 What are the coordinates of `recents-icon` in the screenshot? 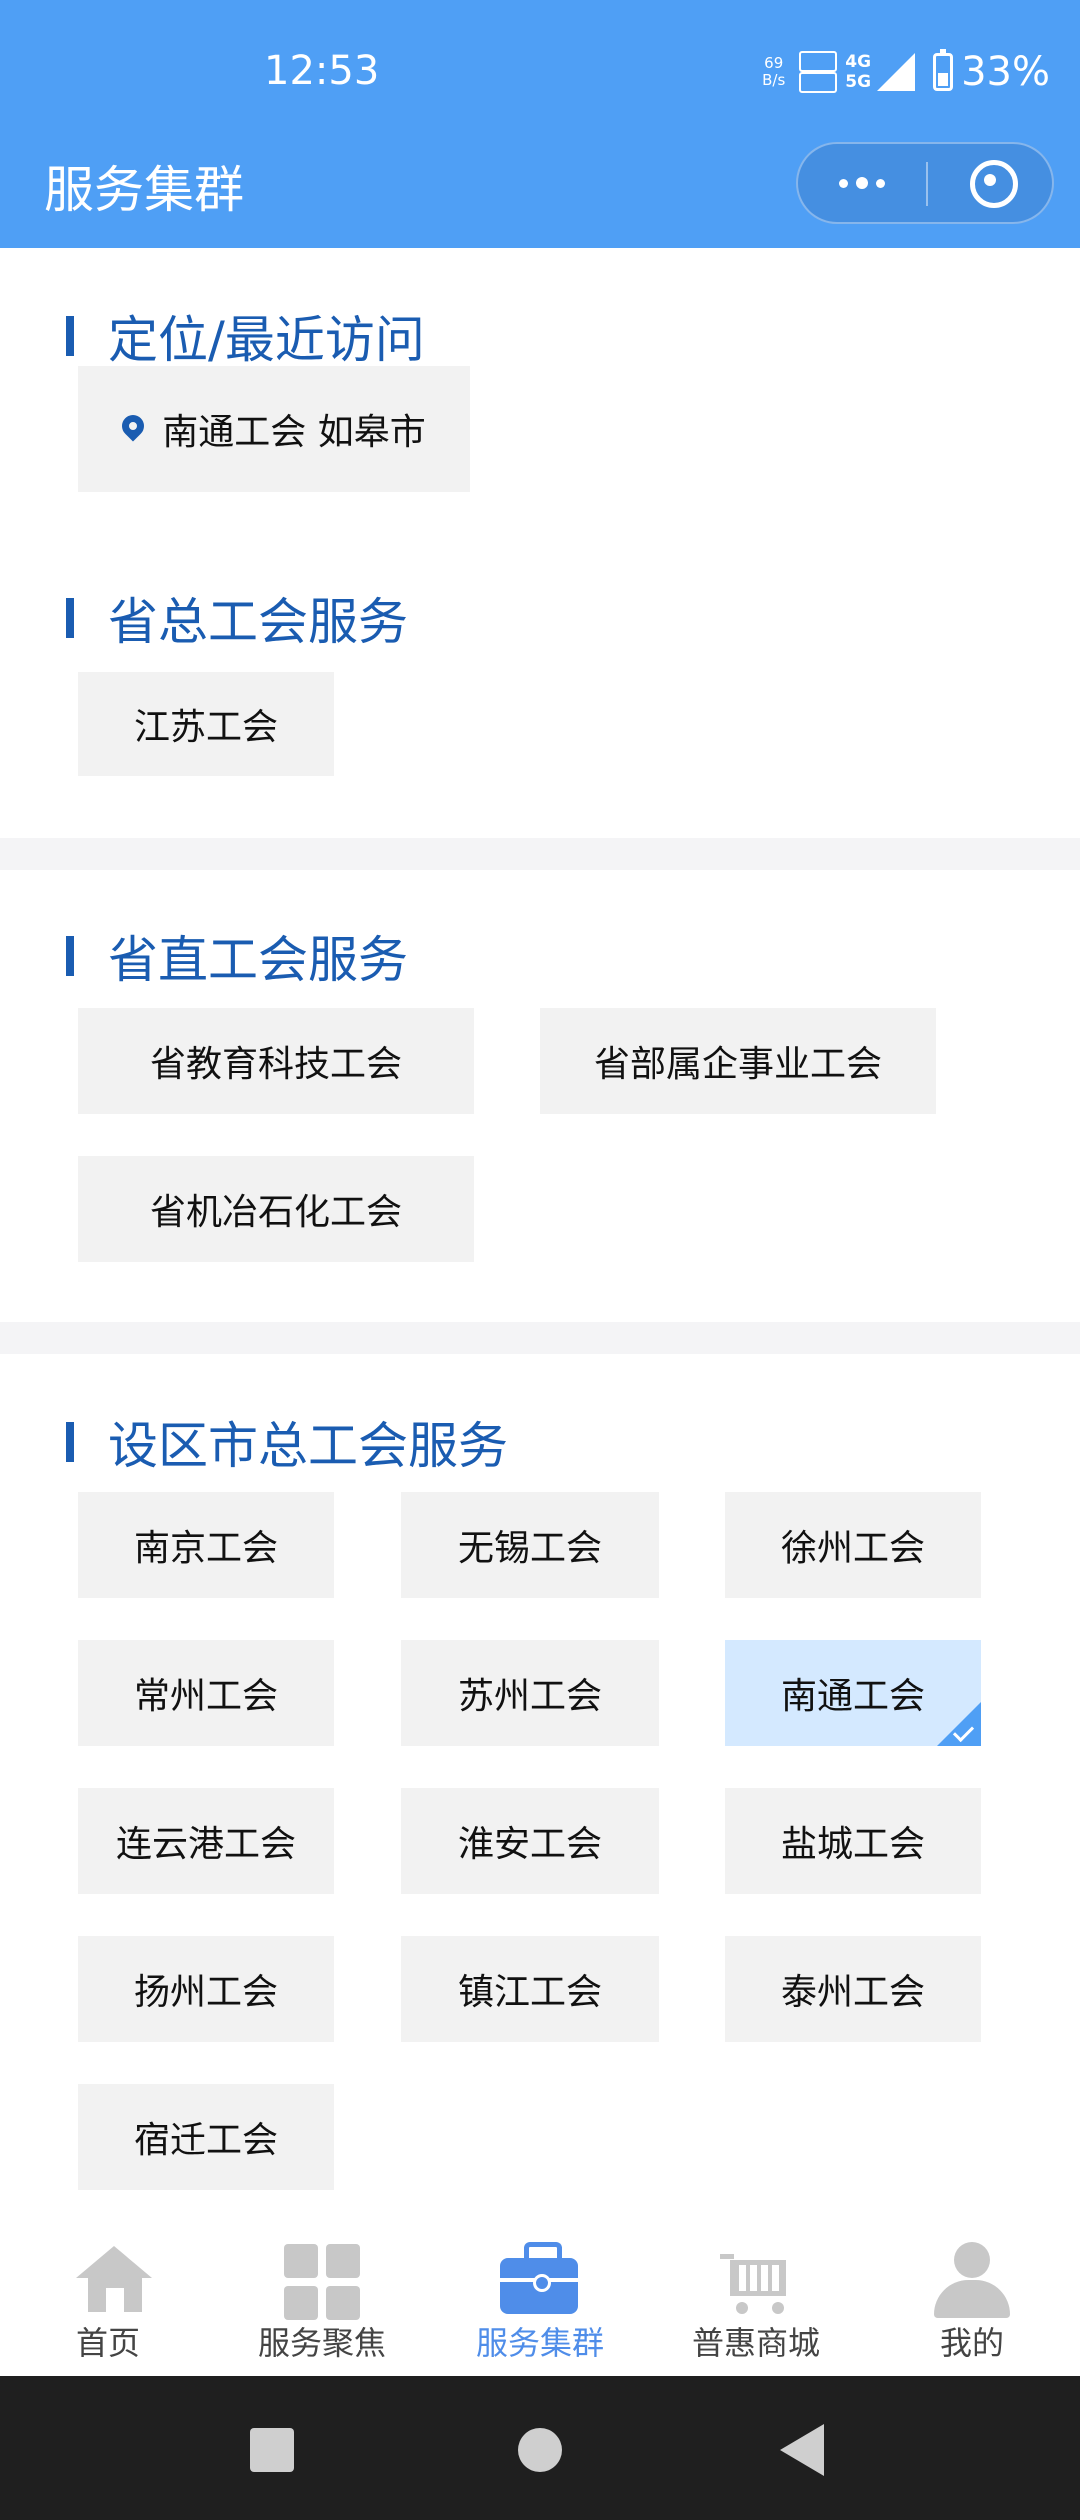 It's located at (272, 2450).